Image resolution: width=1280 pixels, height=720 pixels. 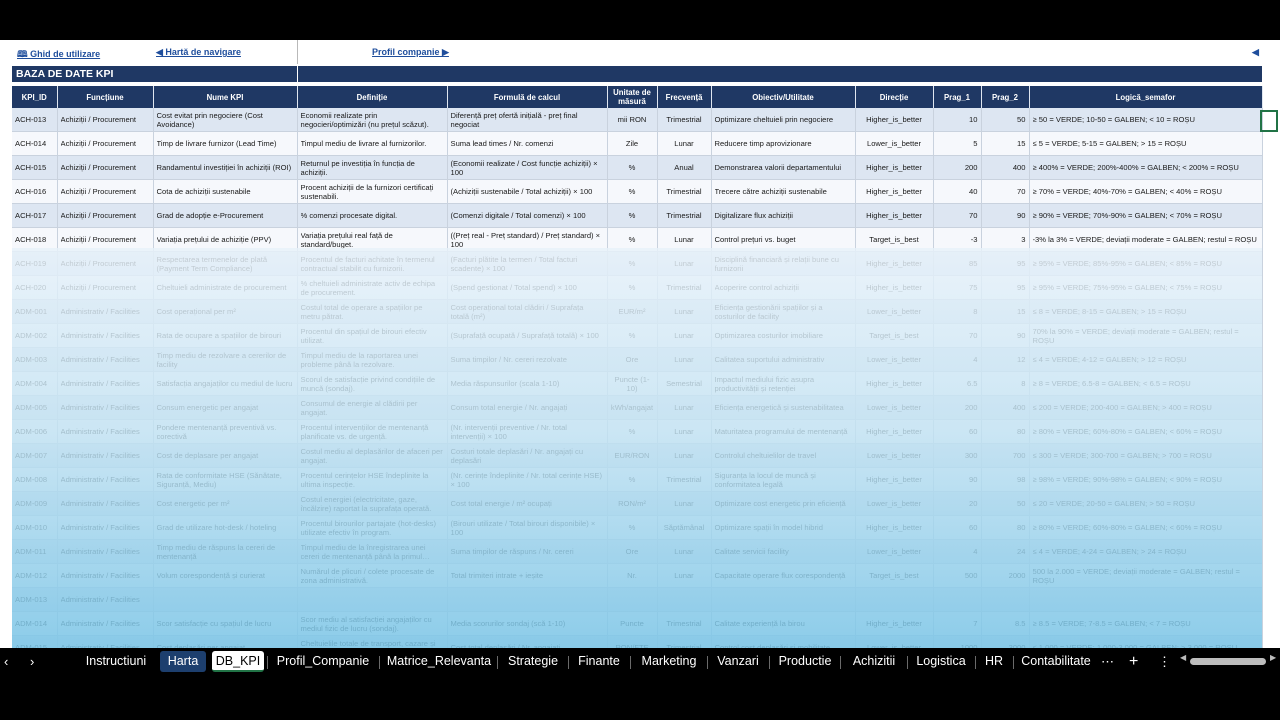 What do you see at coordinates (6, 661) in the screenshot?
I see `prev-sheet-icon: ‹` at bounding box center [6, 661].